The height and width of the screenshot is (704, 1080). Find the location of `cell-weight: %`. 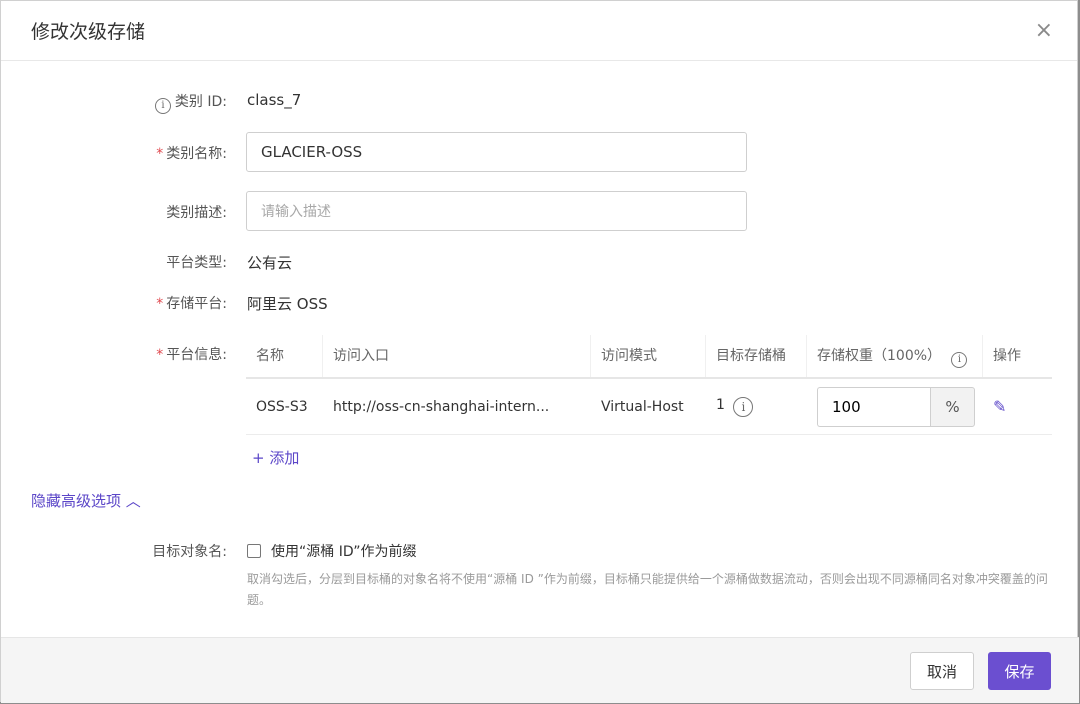

cell-weight: % is located at coordinates (895, 406).